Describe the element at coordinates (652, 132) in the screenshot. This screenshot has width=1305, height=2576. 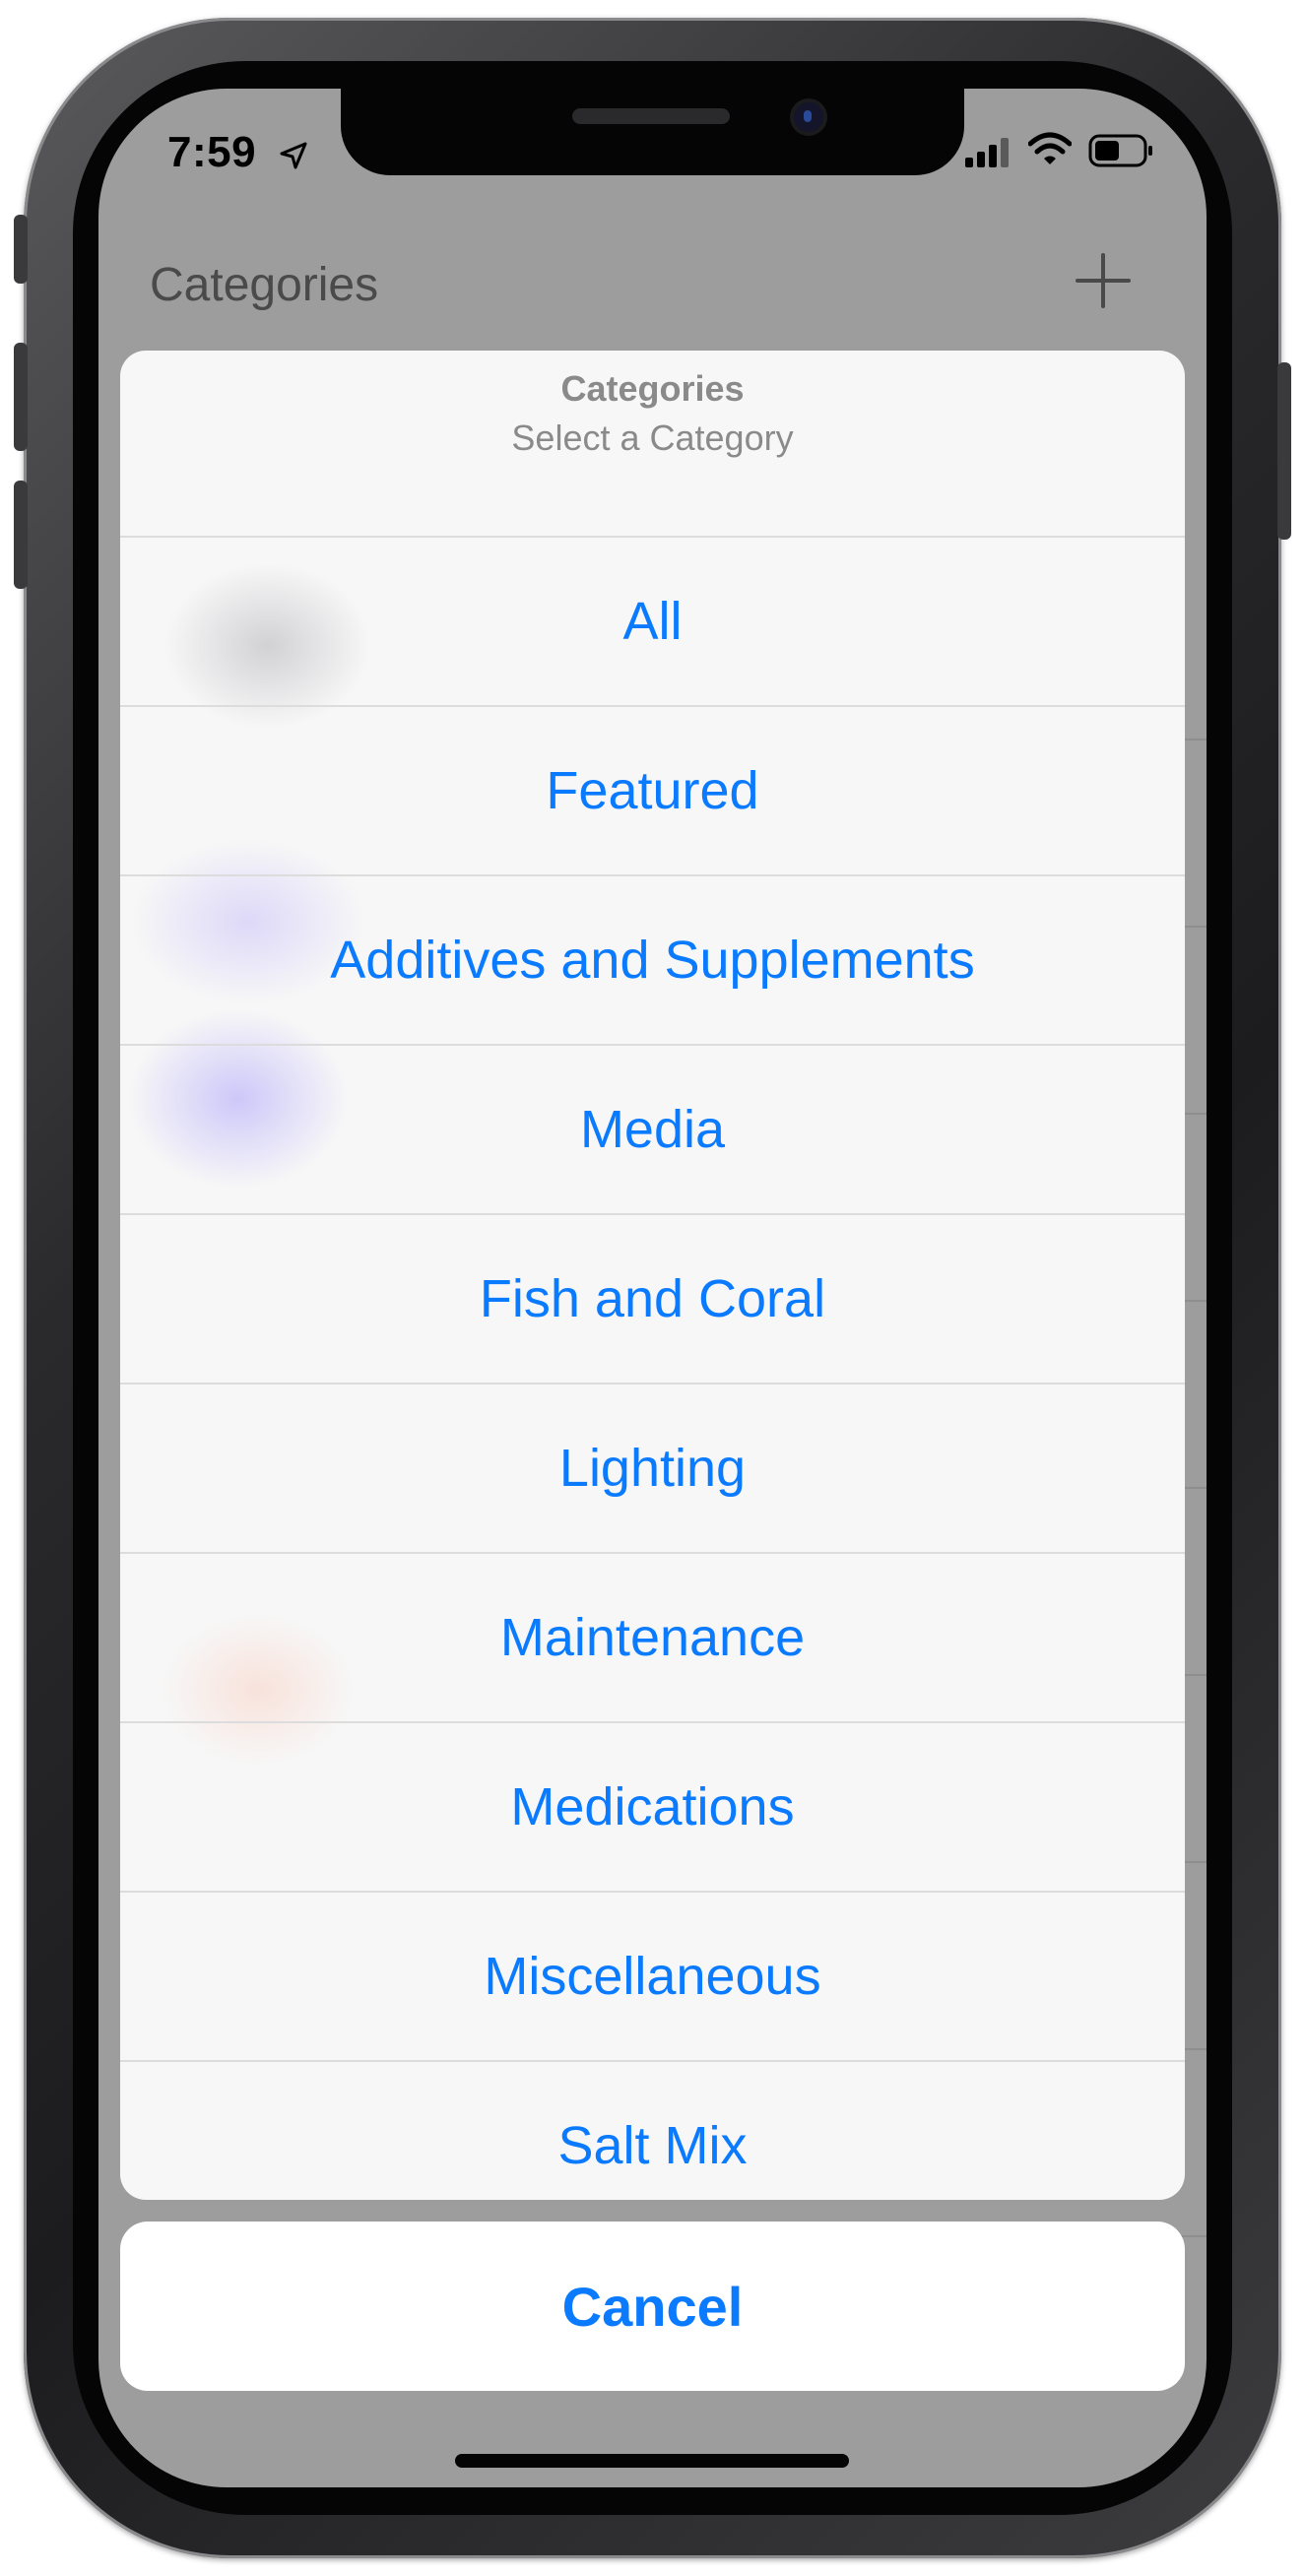
I see `notch` at that location.